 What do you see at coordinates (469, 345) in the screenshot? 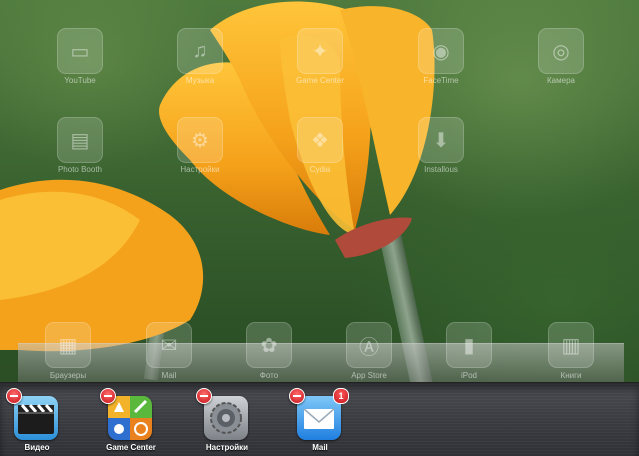
I see `ipod-icon: ▮` at bounding box center [469, 345].